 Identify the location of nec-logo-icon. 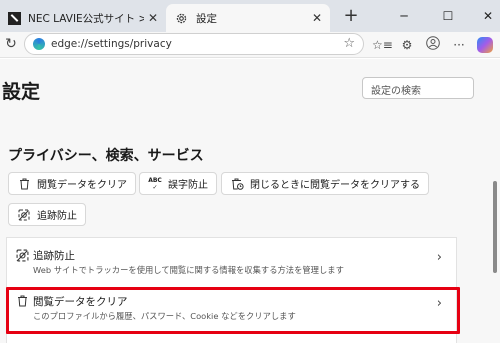
(14, 18).